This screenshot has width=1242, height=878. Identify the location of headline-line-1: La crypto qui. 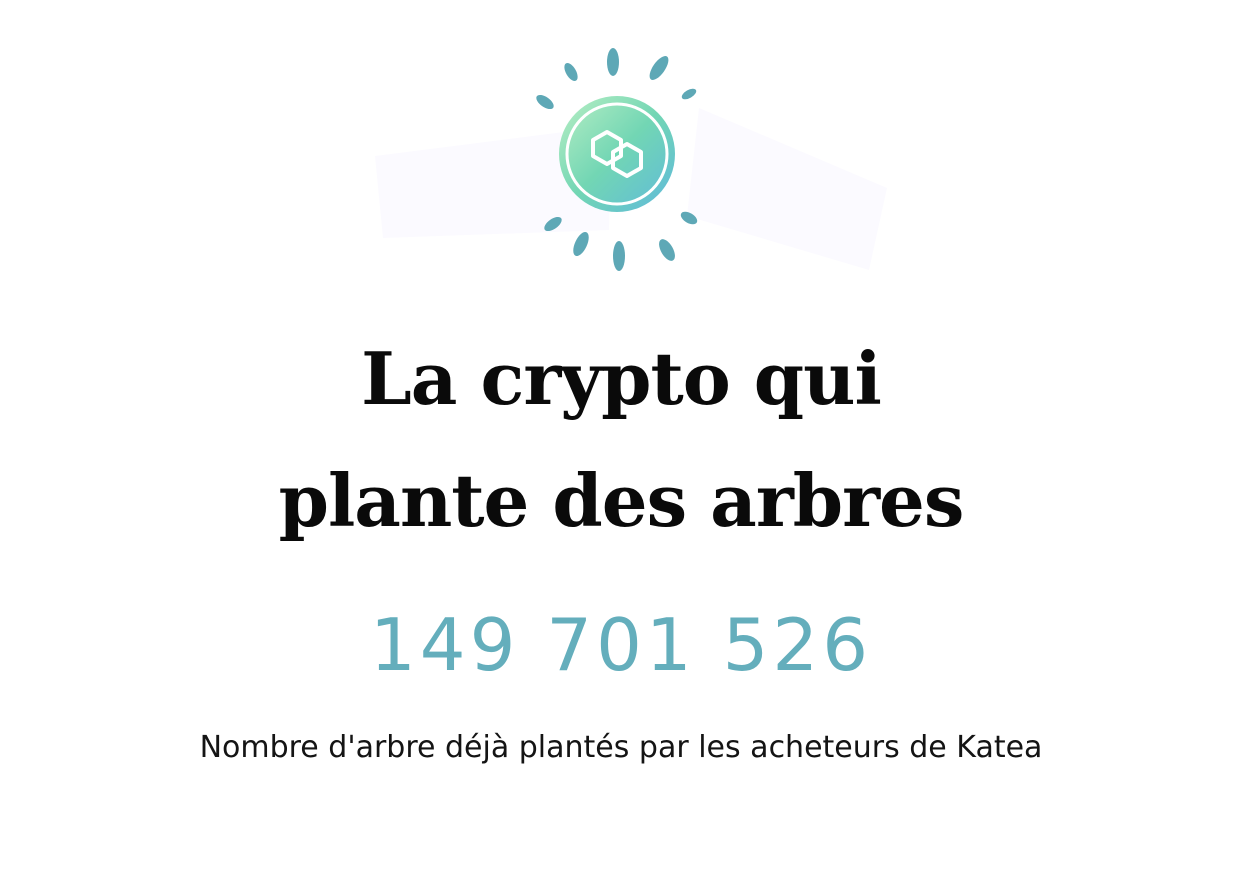
(621, 378).